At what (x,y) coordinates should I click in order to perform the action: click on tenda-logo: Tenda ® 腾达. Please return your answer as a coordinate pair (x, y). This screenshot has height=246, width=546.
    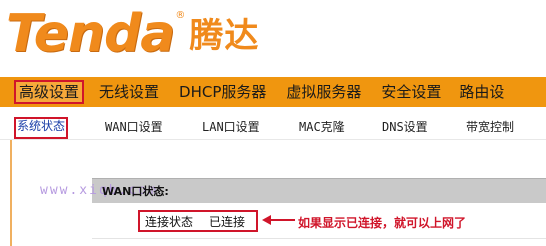
    Looking at the image, I should click on (132, 34).